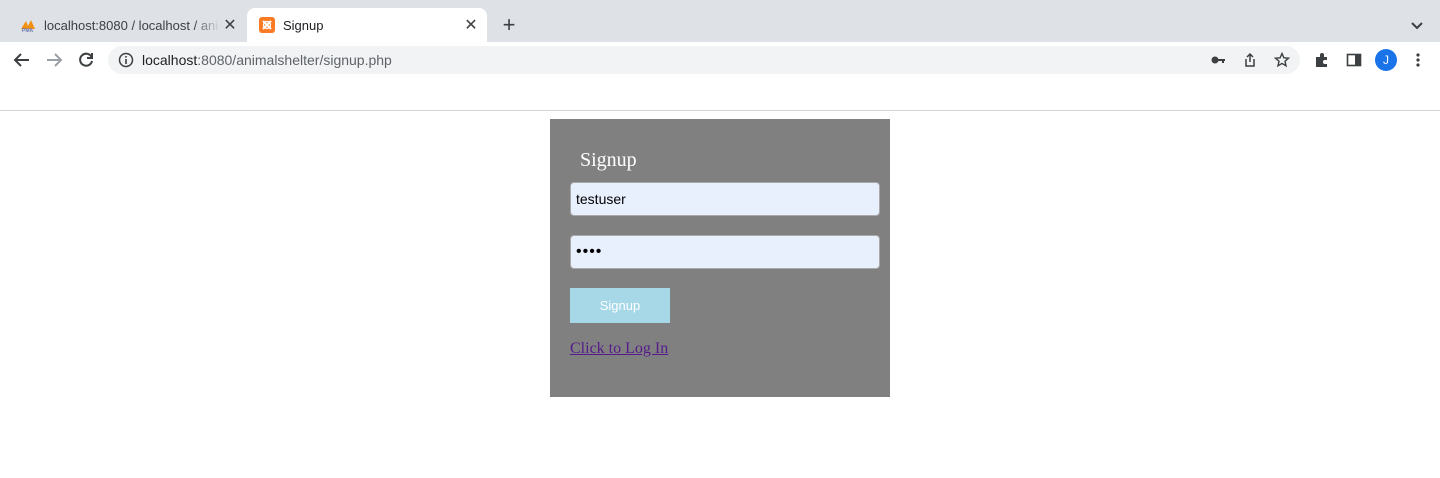 The image size is (1440, 478). I want to click on login-link: Click to Log In, so click(619, 349).